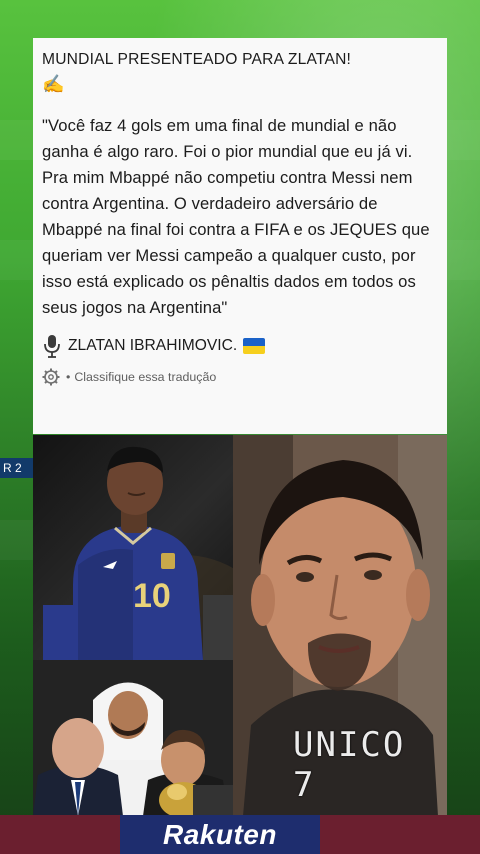  What do you see at coordinates (349, 765) in the screenshot?
I see `channel-watermark: UNICO 7` at bounding box center [349, 765].